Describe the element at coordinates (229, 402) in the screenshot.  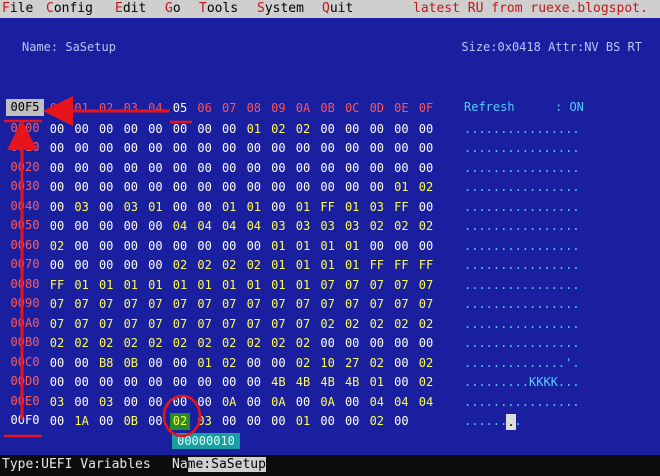
I see `hex-byte: 0A` at that location.